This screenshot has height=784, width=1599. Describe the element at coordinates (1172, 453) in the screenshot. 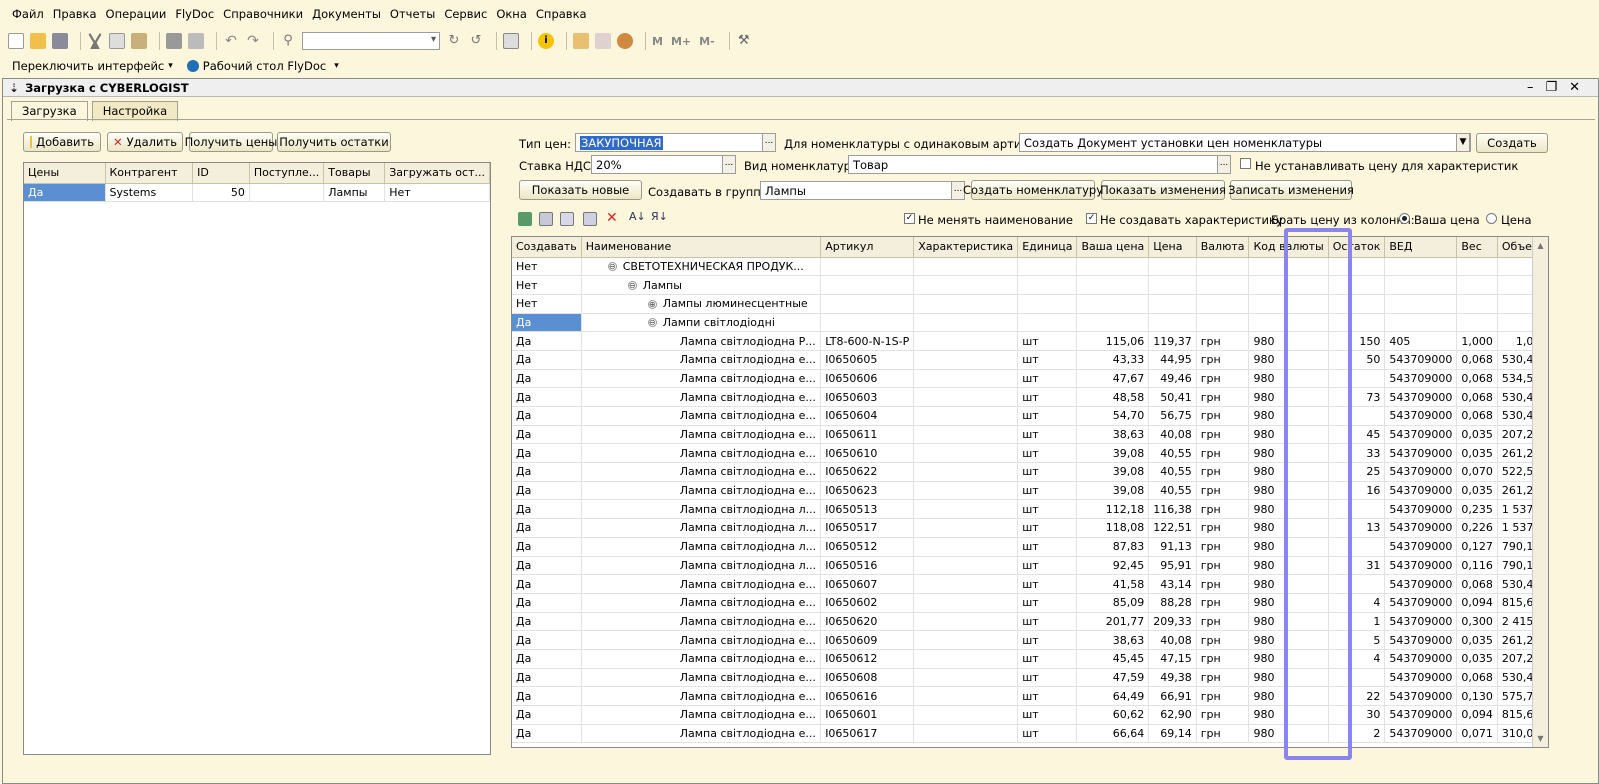

I see `table-cell: 40,55` at that location.